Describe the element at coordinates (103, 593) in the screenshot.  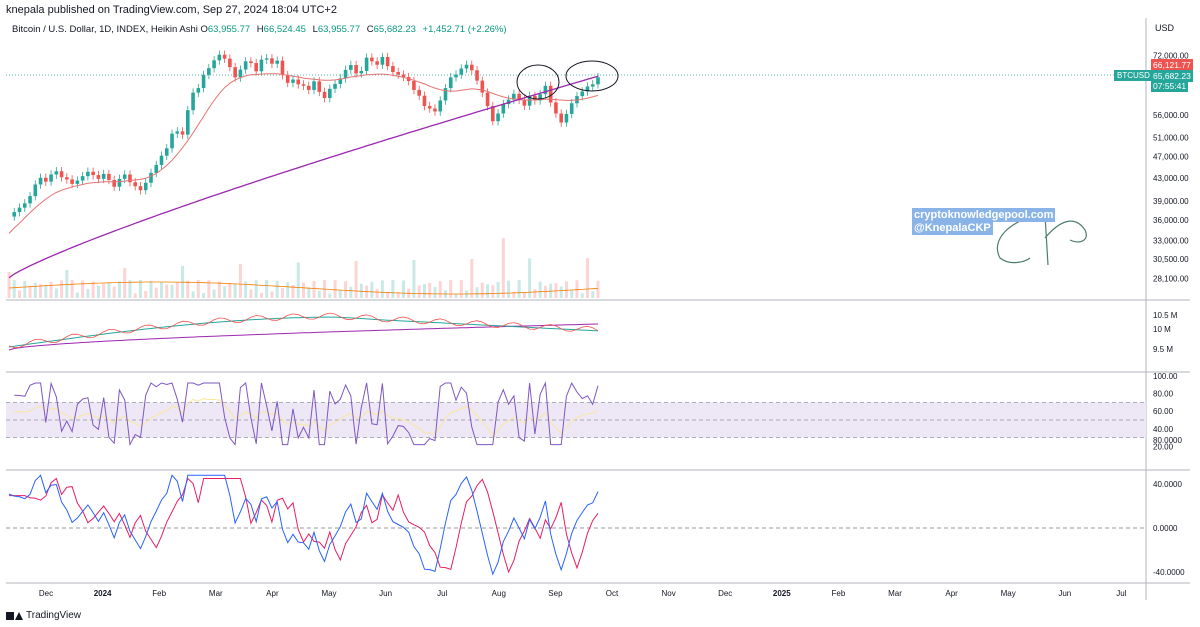
I see `time-tick-label: 2024` at that location.